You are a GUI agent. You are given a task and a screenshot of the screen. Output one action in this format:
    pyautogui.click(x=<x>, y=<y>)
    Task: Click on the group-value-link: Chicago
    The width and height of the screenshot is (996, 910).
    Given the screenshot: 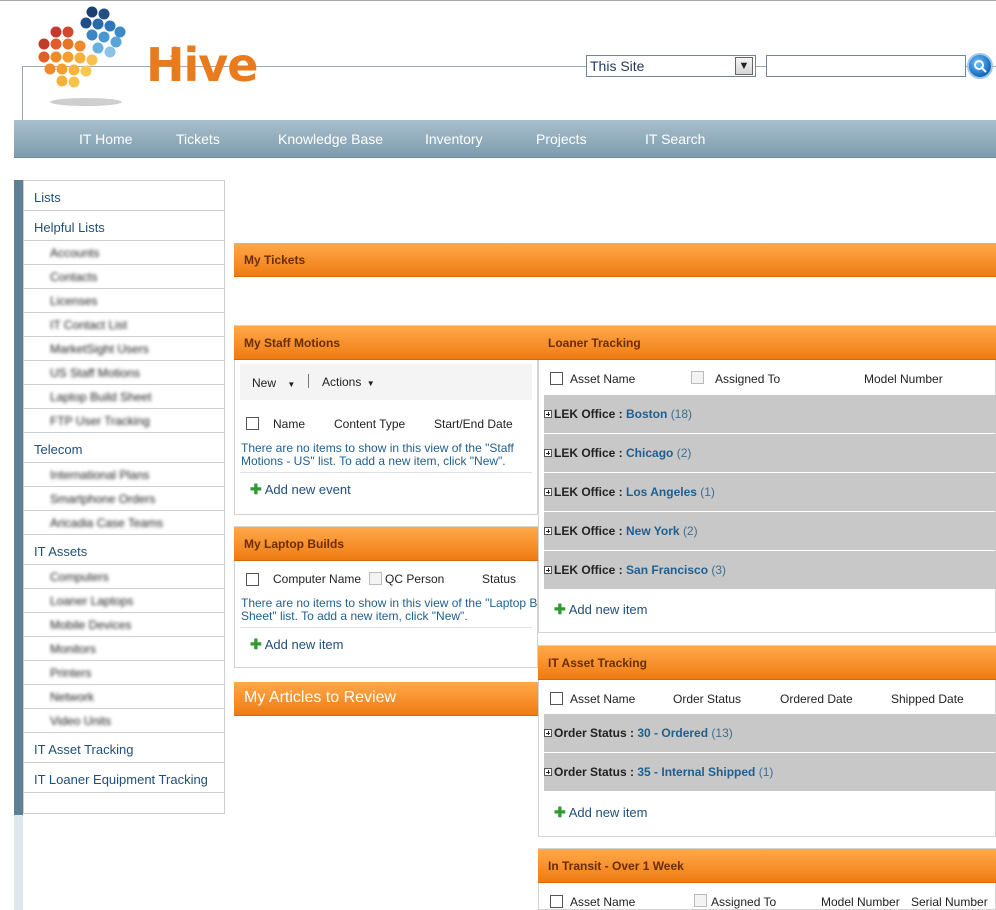 What is the action you would take?
    pyautogui.click(x=649, y=453)
    